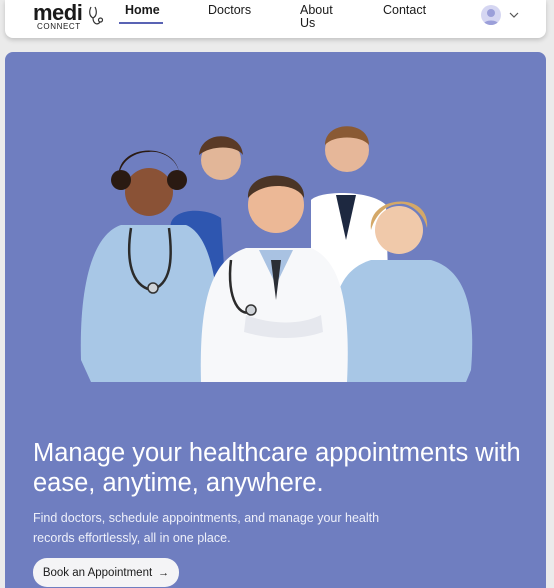  Describe the element at coordinates (320, 17) in the screenshot. I see `nav-about-link: About Us` at that location.